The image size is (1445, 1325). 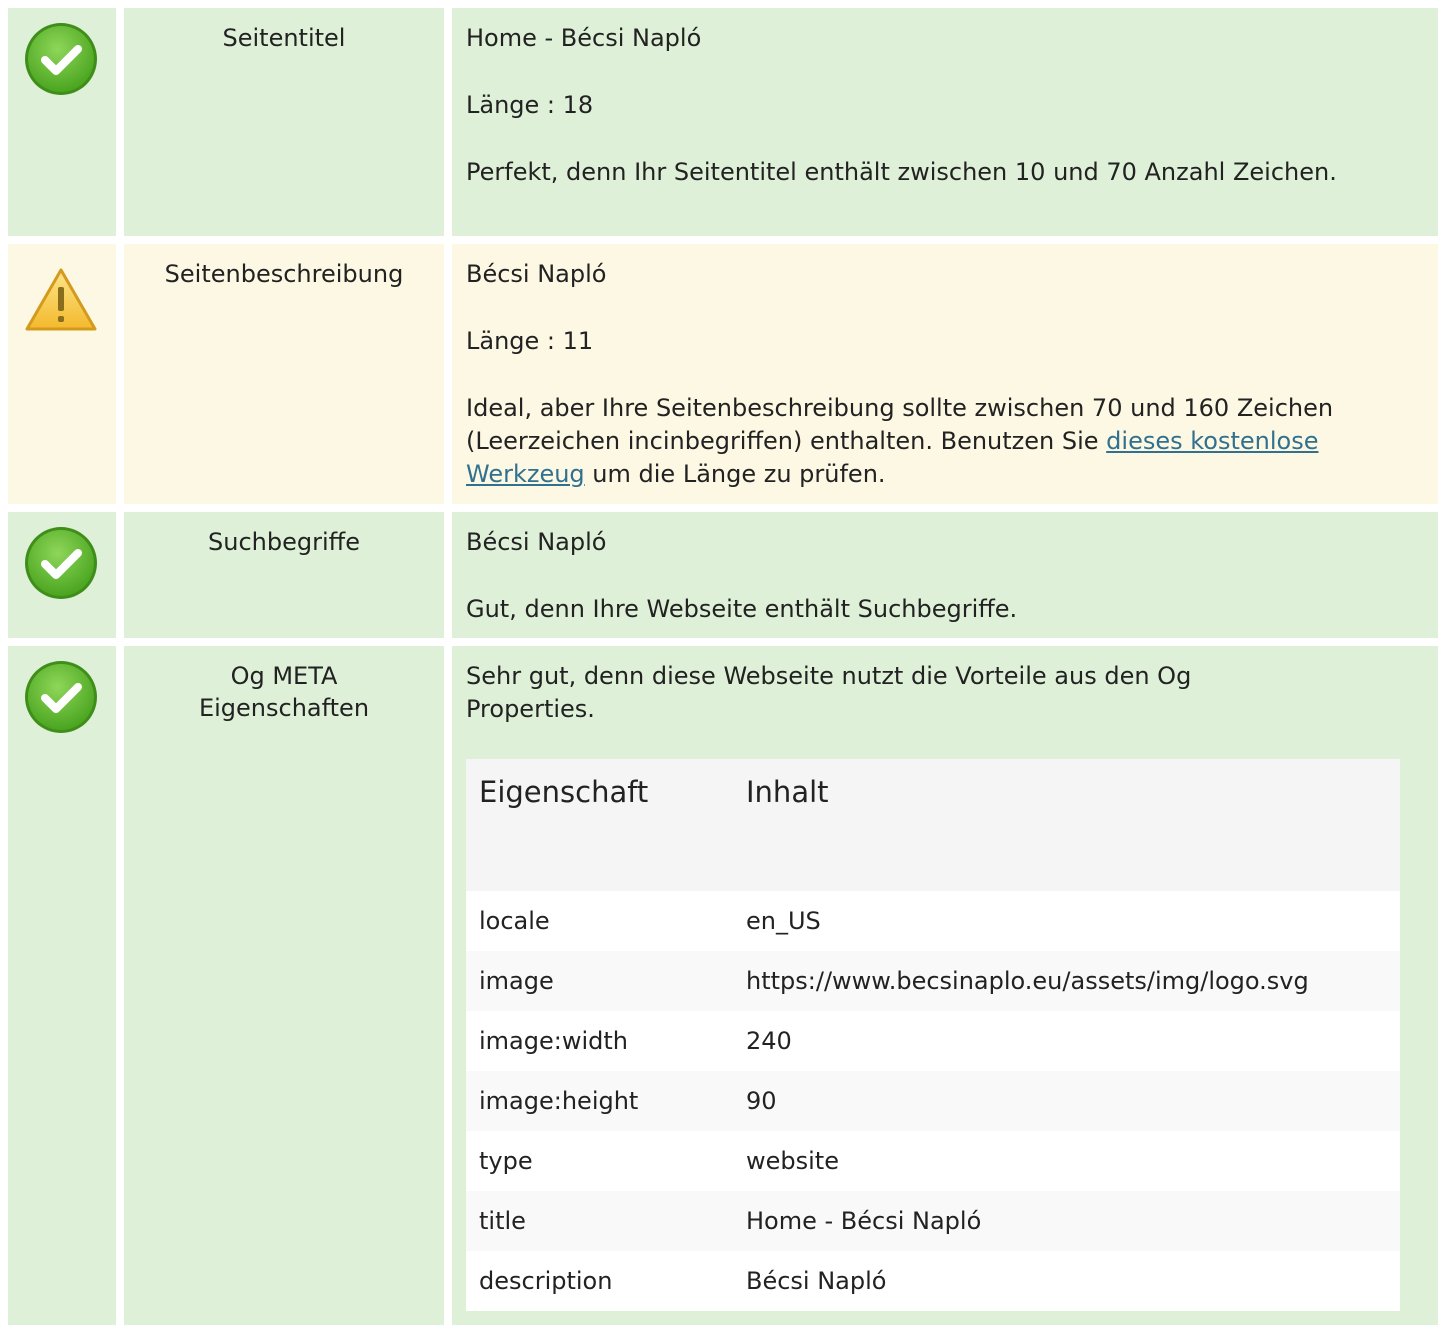 I want to click on property-name: type, so click(x=506, y=1161).